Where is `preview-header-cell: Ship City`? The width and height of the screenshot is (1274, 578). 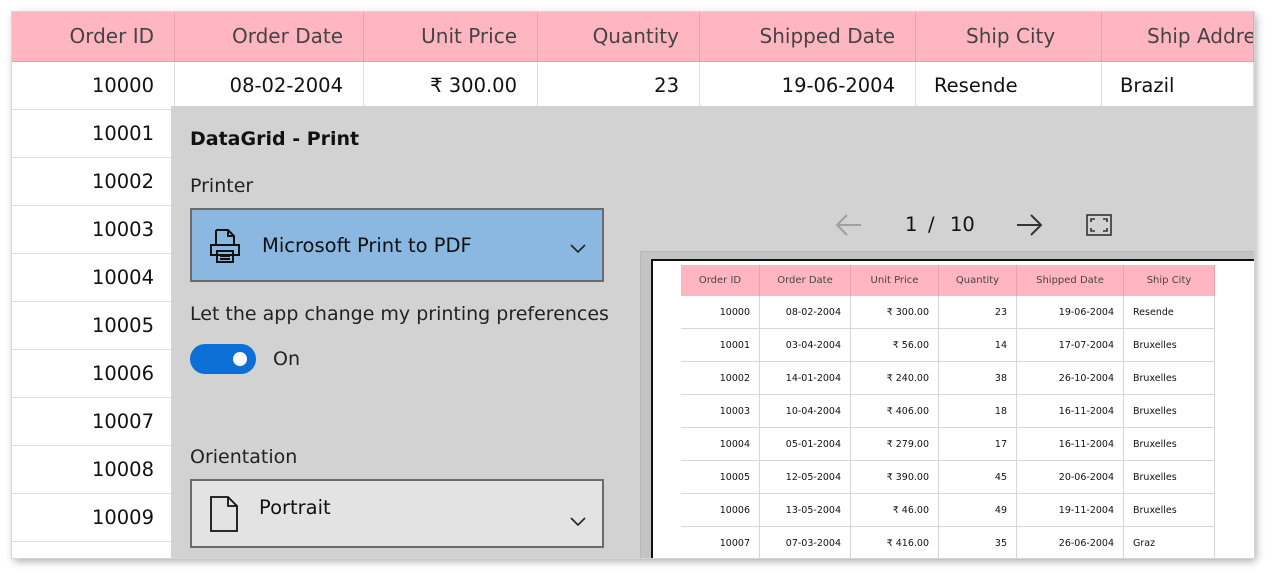 preview-header-cell: Ship City is located at coordinates (1169, 280).